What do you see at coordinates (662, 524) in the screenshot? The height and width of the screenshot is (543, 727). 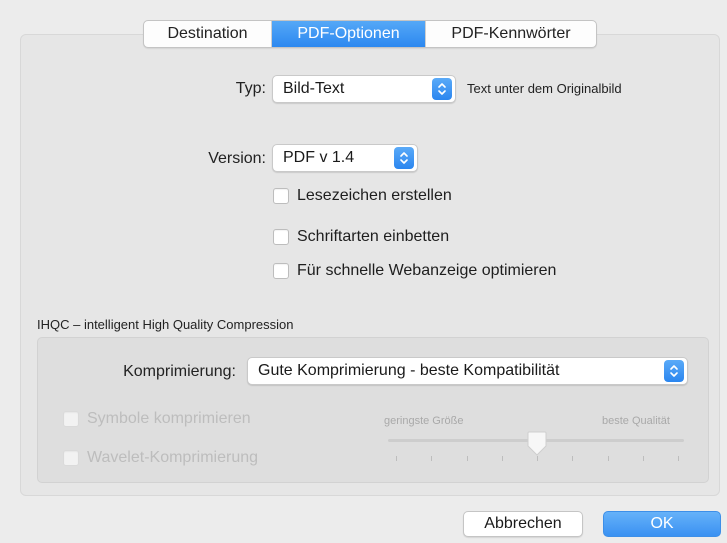 I see `ok-button: OK` at bounding box center [662, 524].